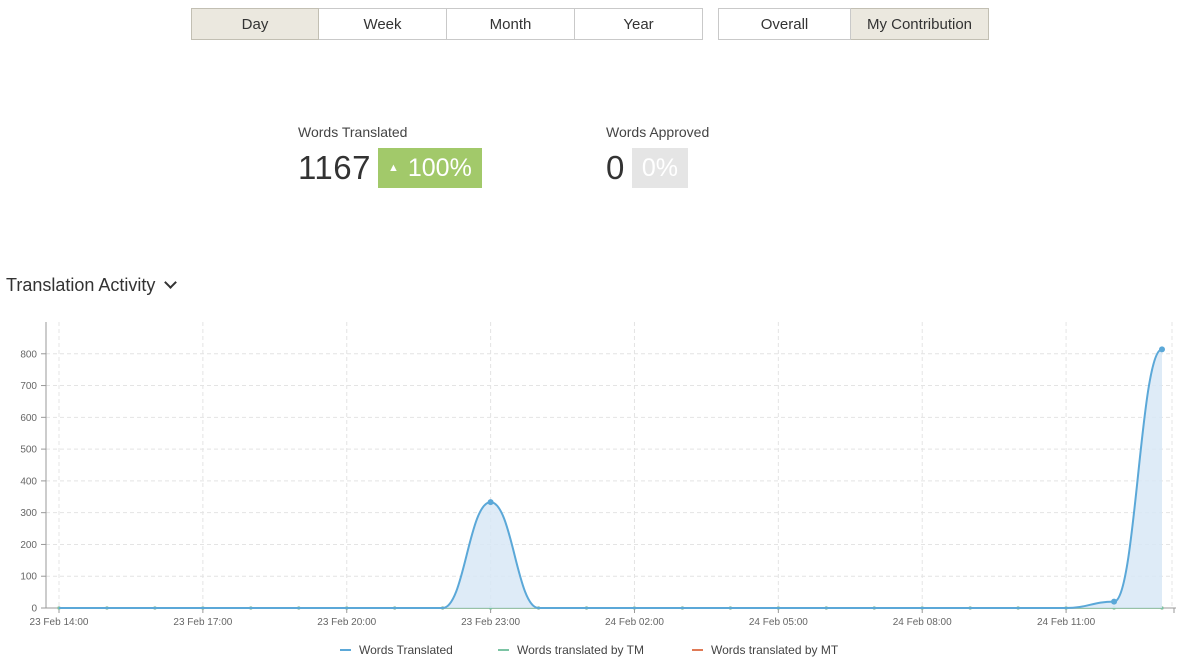  What do you see at coordinates (615, 167) in the screenshot?
I see `words-approved-value: 0` at bounding box center [615, 167].